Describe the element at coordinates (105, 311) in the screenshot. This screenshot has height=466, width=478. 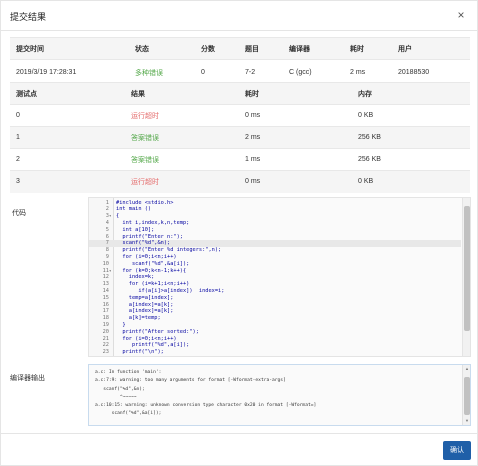
I see `line-number: 17` at that location.